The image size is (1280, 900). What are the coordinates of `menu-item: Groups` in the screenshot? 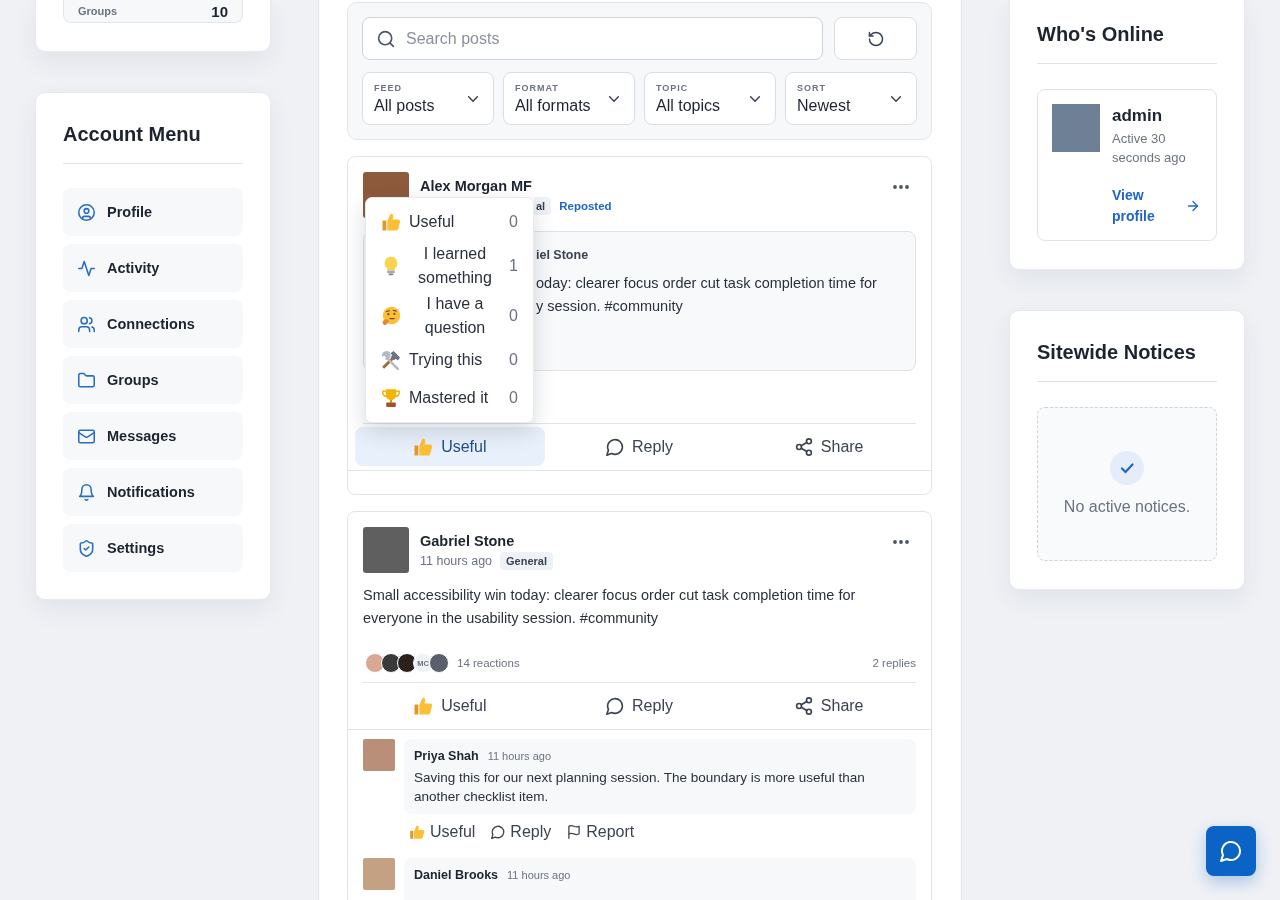 It's located at (153, 380).